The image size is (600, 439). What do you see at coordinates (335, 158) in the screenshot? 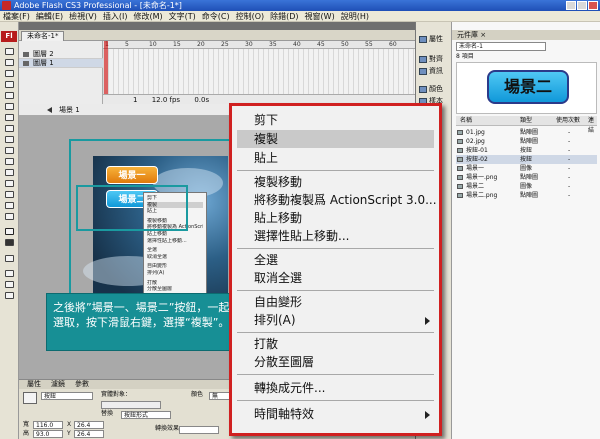
I see `menu-item-paste: 貼上` at bounding box center [335, 158].